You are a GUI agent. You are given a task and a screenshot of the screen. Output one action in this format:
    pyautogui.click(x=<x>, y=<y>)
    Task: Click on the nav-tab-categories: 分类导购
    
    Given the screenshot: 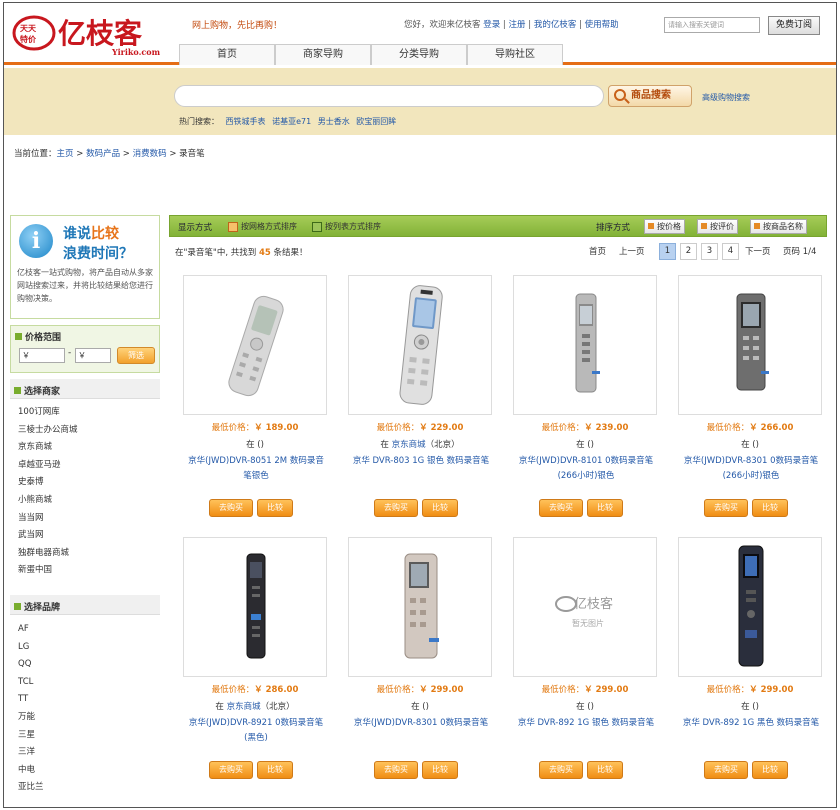 What is the action you would take?
    pyautogui.click(x=419, y=54)
    